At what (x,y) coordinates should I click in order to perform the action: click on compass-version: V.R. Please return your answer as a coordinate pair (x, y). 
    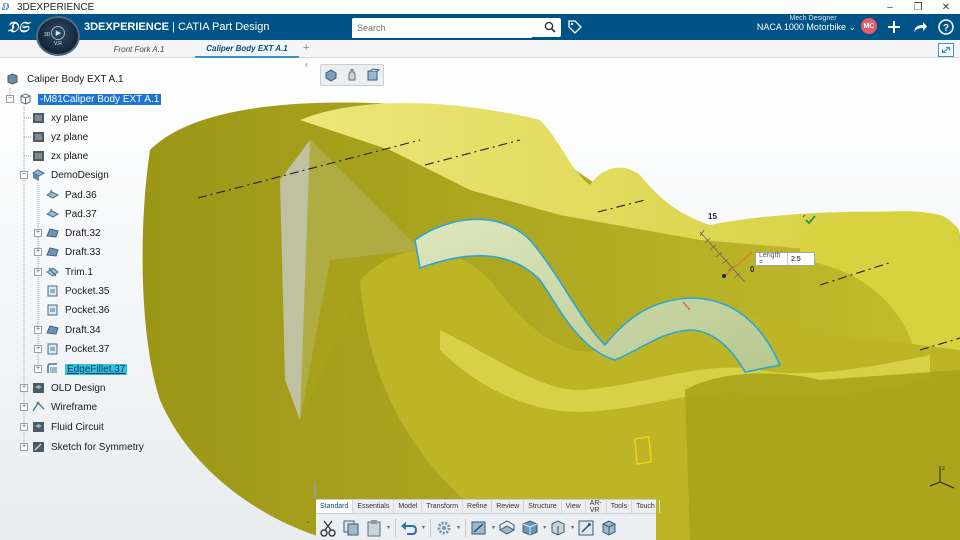
    Looking at the image, I should click on (58, 43).